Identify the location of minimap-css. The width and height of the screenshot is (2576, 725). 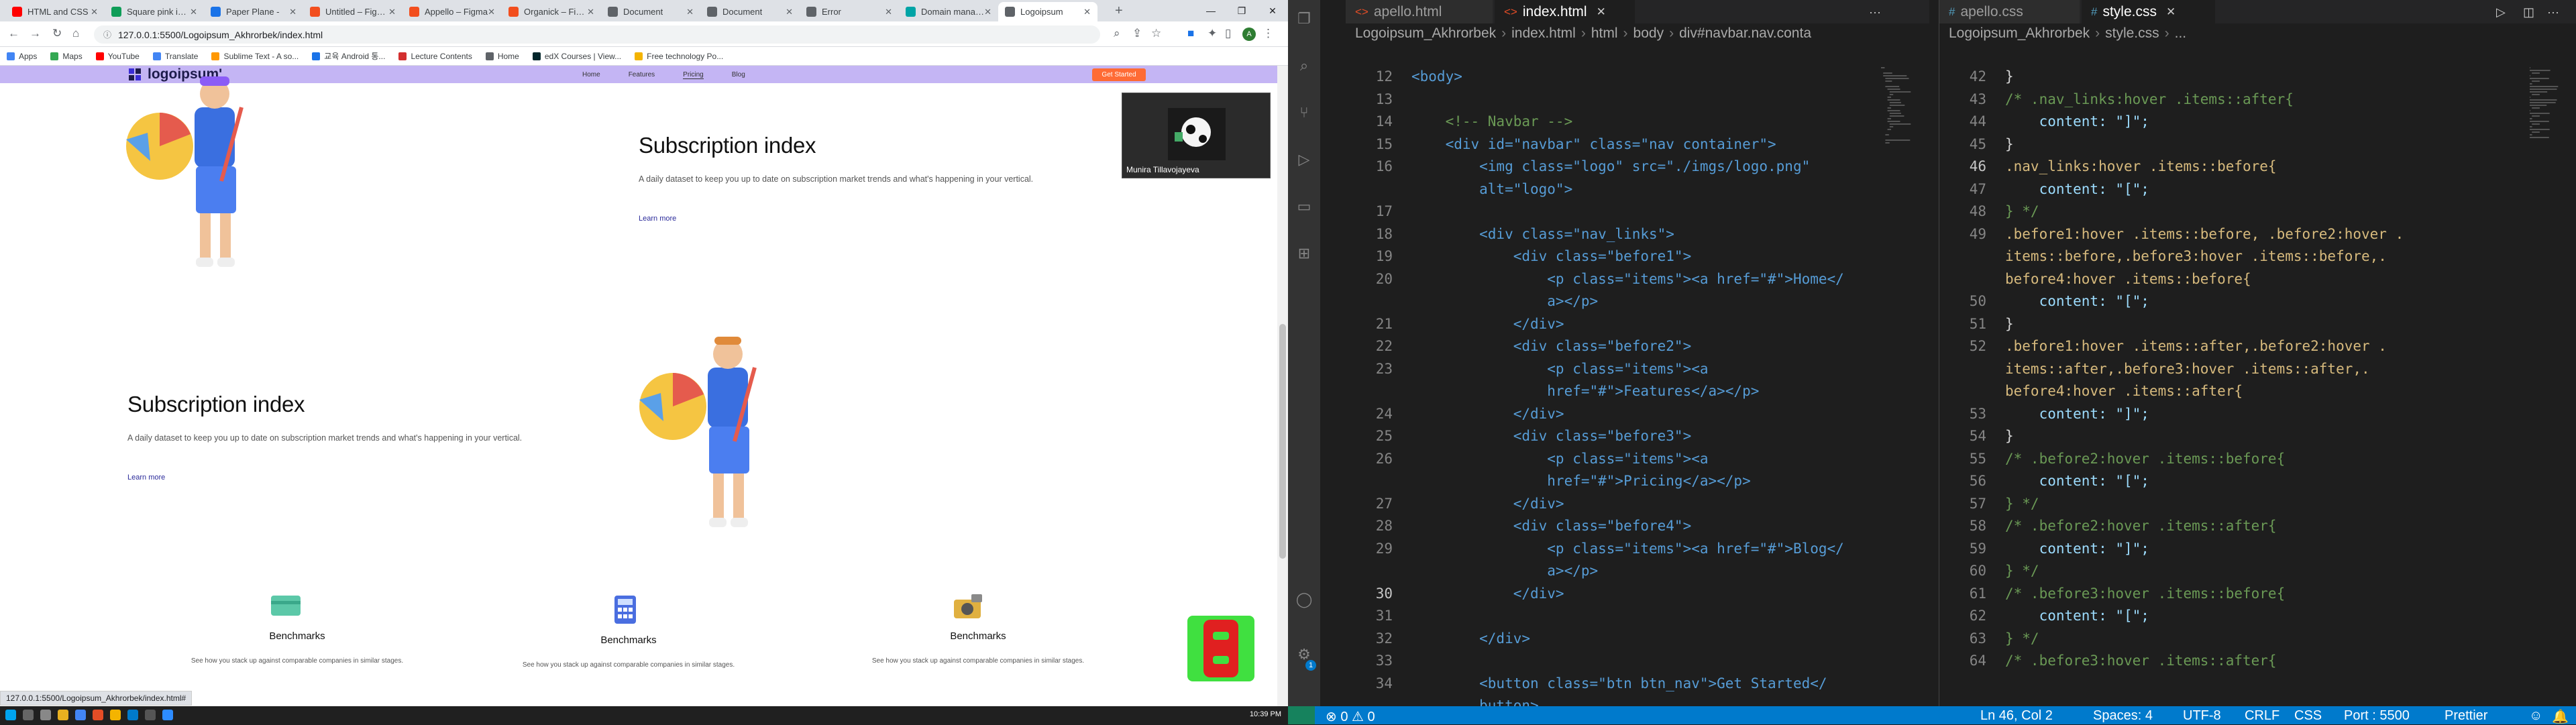
(2546, 255).